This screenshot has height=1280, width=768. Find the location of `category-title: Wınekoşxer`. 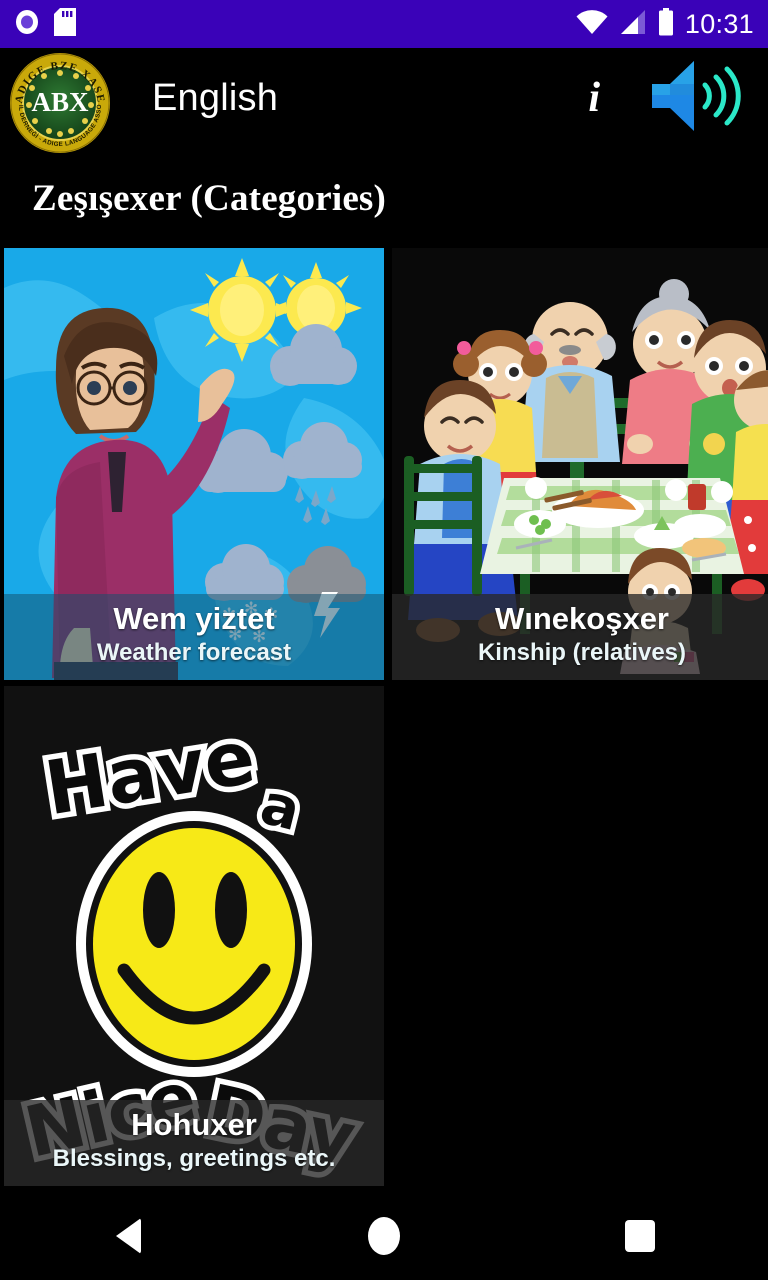

category-title: Wınekoşxer is located at coordinates (581, 618).